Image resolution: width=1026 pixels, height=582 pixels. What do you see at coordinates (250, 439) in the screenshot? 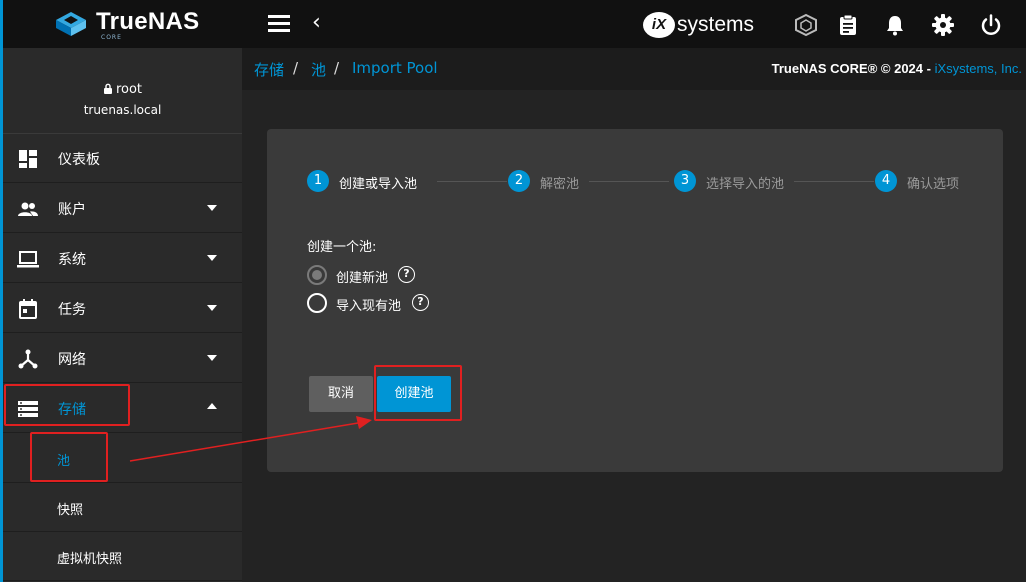
I see `annotation-arrow` at bounding box center [250, 439].